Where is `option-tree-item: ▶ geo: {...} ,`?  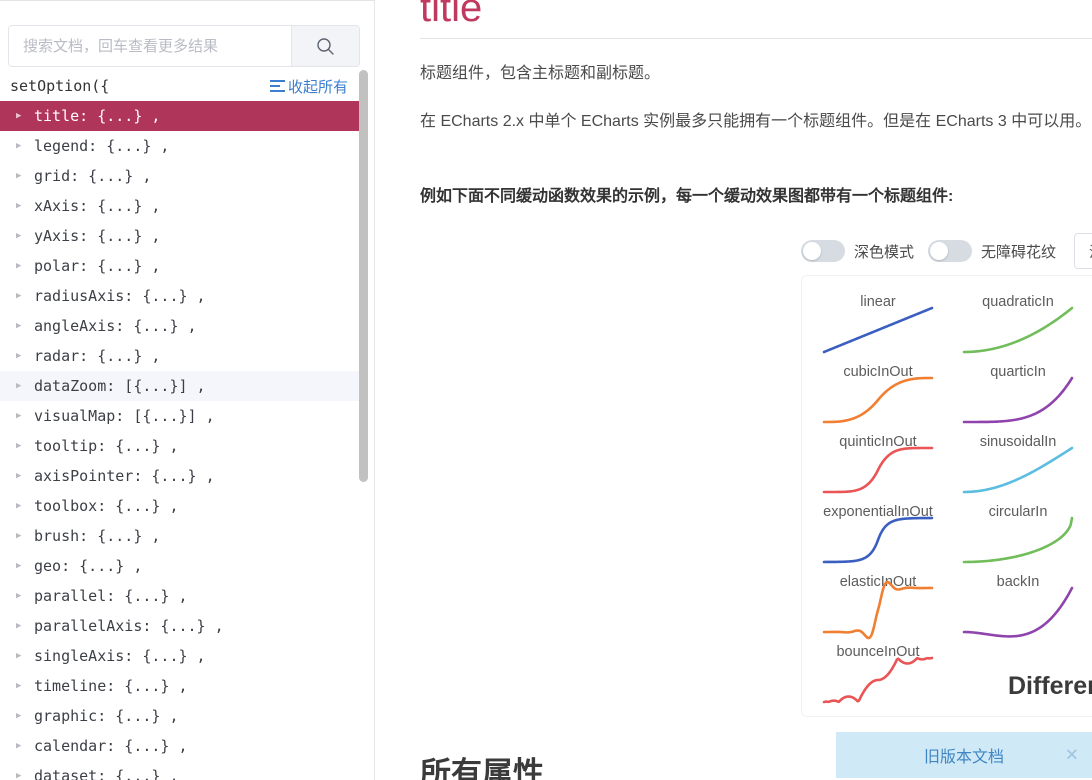 option-tree-item: ▶ geo: {...} , is located at coordinates (180, 566).